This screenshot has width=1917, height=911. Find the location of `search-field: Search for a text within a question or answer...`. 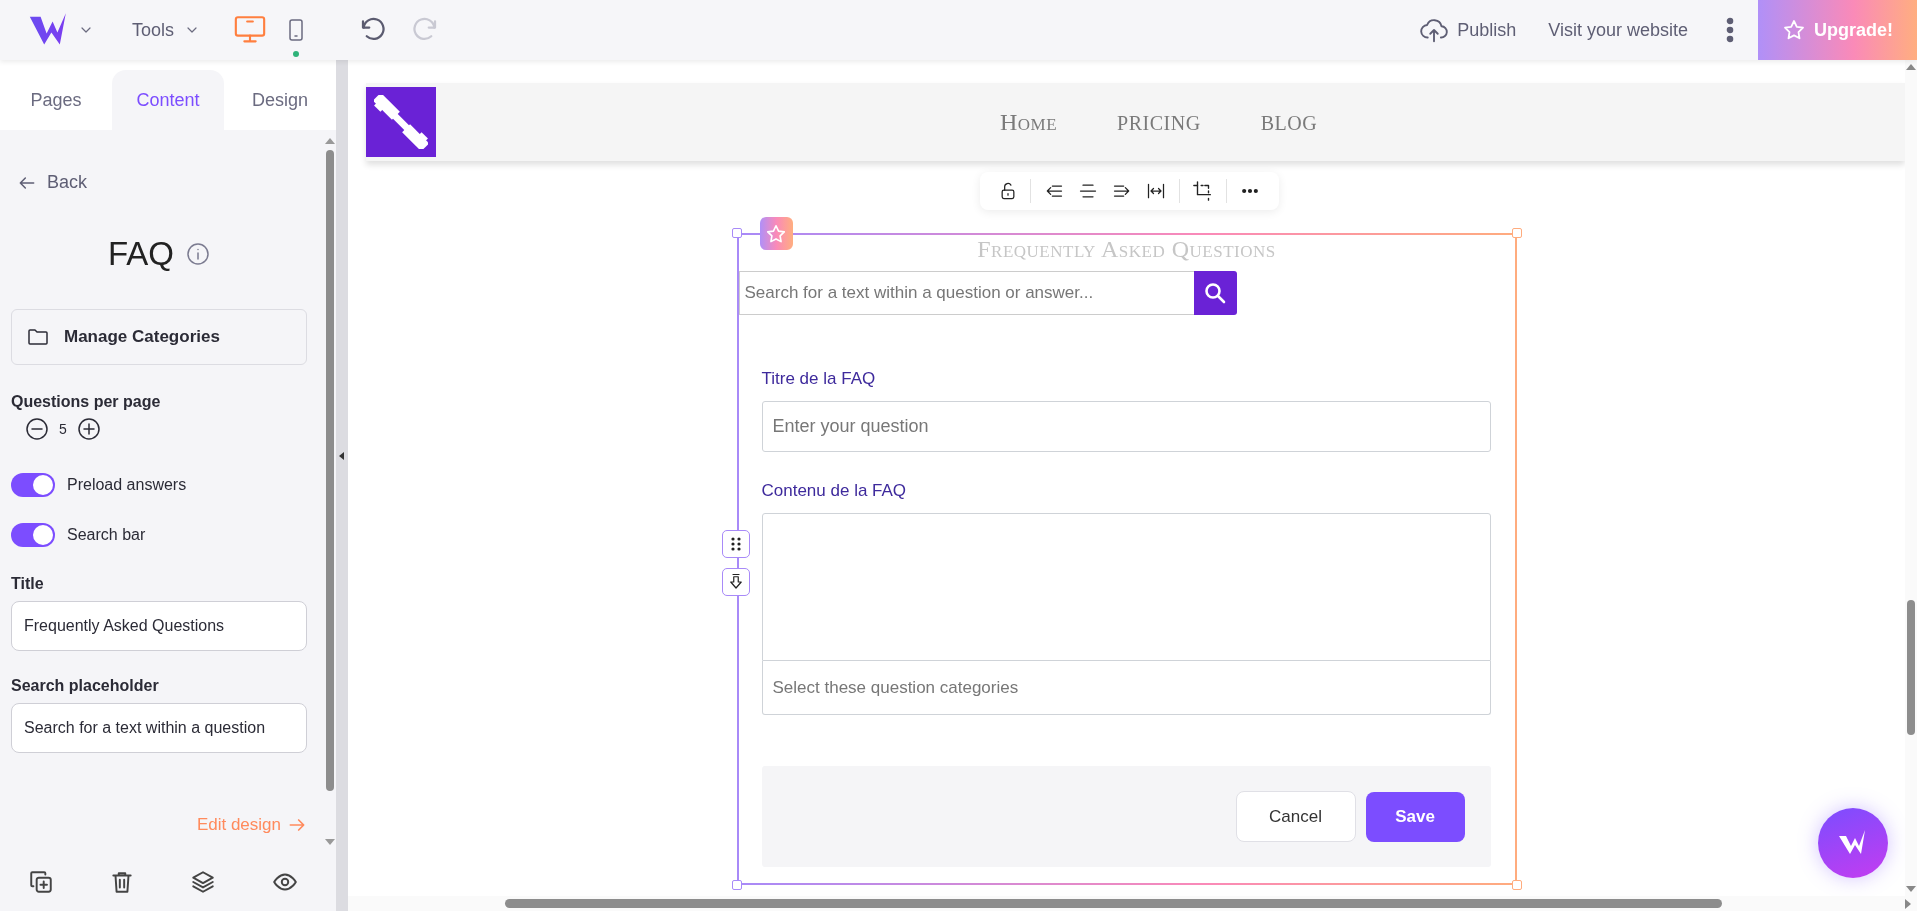

search-field: Search for a text within a question or answer... is located at coordinates (966, 293).